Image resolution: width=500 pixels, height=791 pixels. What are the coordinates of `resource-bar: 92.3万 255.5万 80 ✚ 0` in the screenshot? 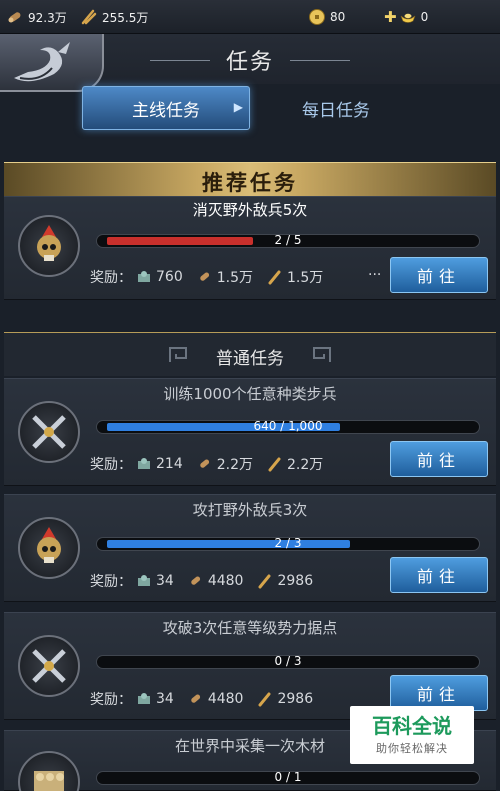 It's located at (250, 17).